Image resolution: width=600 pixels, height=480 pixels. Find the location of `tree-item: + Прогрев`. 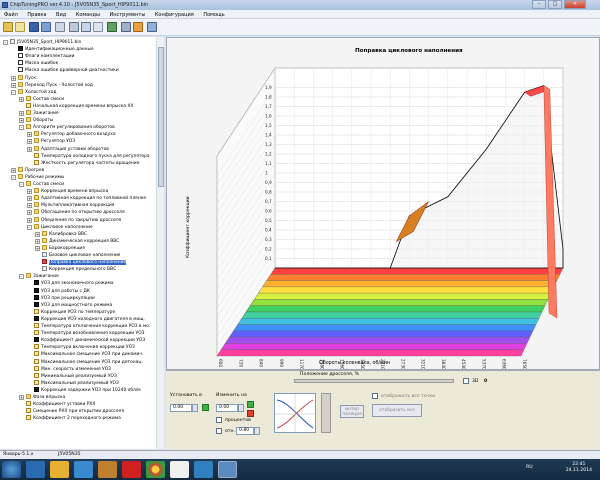

tree-item: + Прогрев is located at coordinates (27, 169).